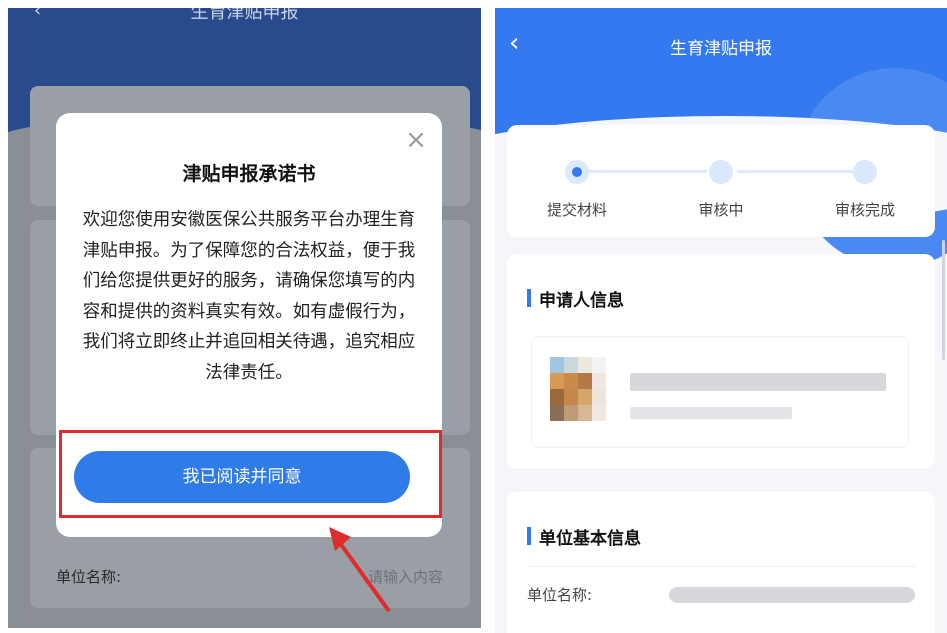 This screenshot has width=947, height=633. Describe the element at coordinates (711, 413) in the screenshot. I see `applicant-detail-redacted` at that location.